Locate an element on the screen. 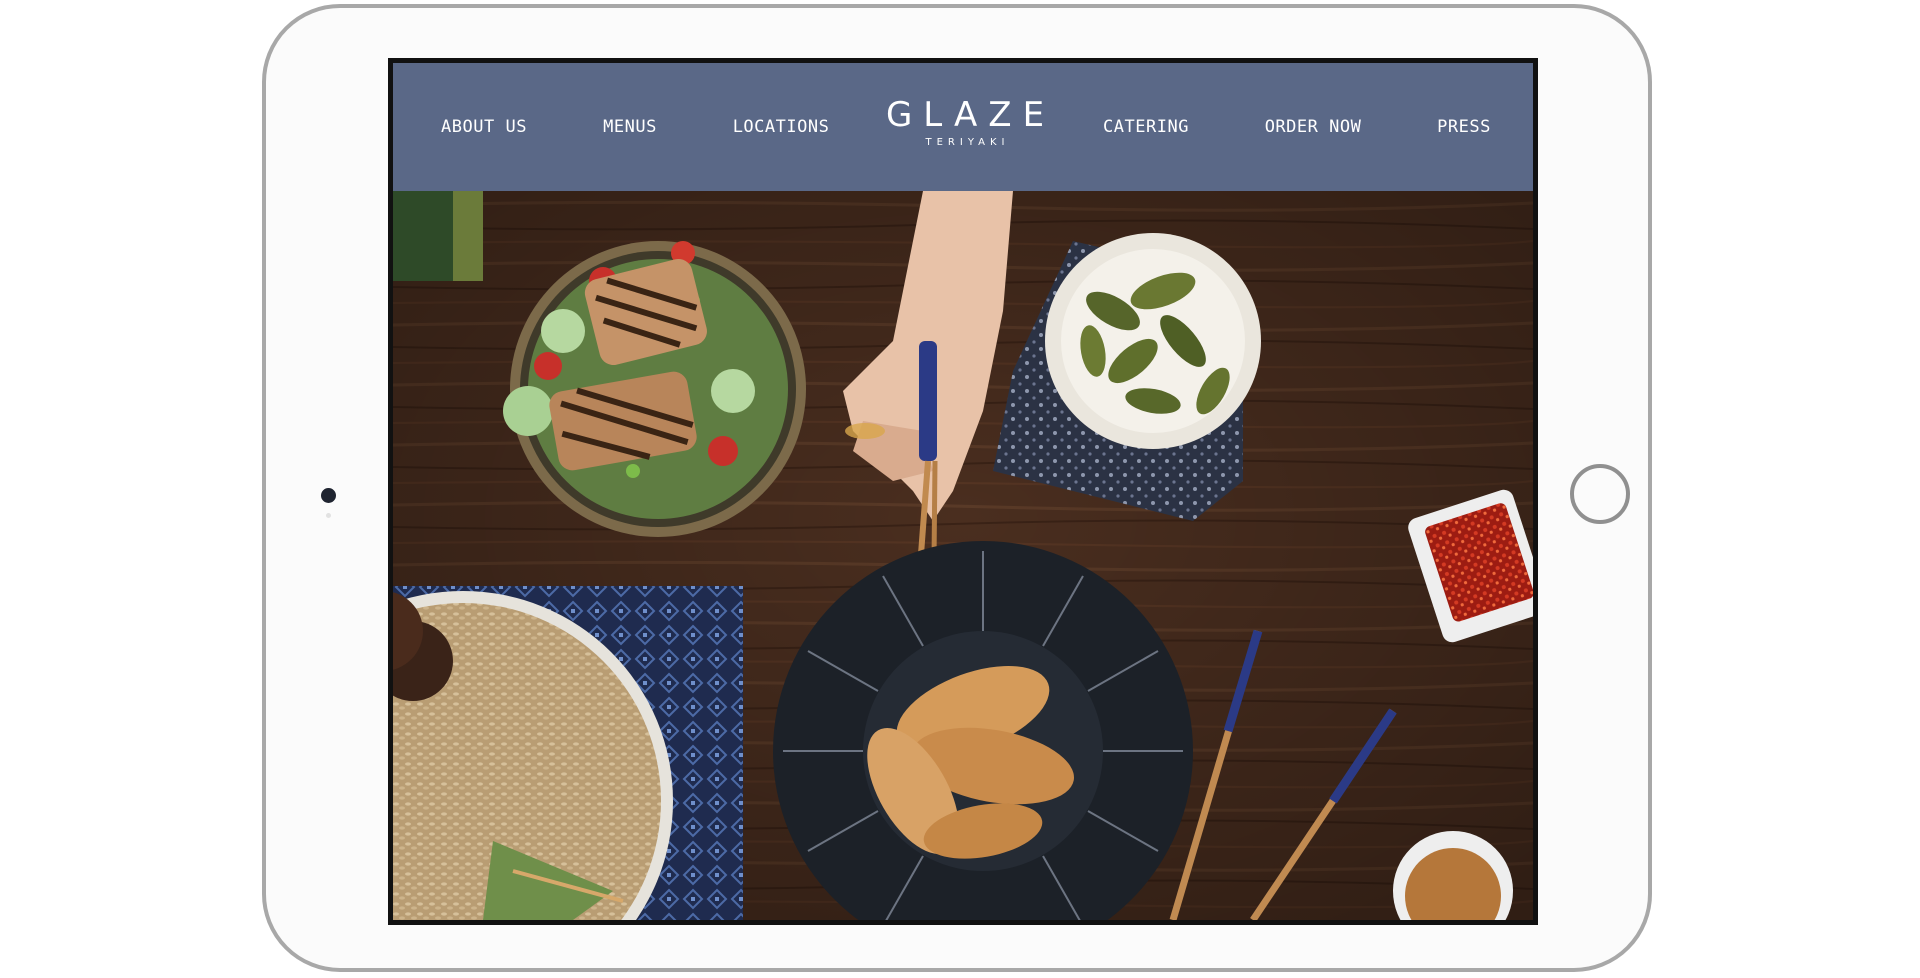 The image size is (1920, 978). nav-menus: MENUS is located at coordinates (630, 127).